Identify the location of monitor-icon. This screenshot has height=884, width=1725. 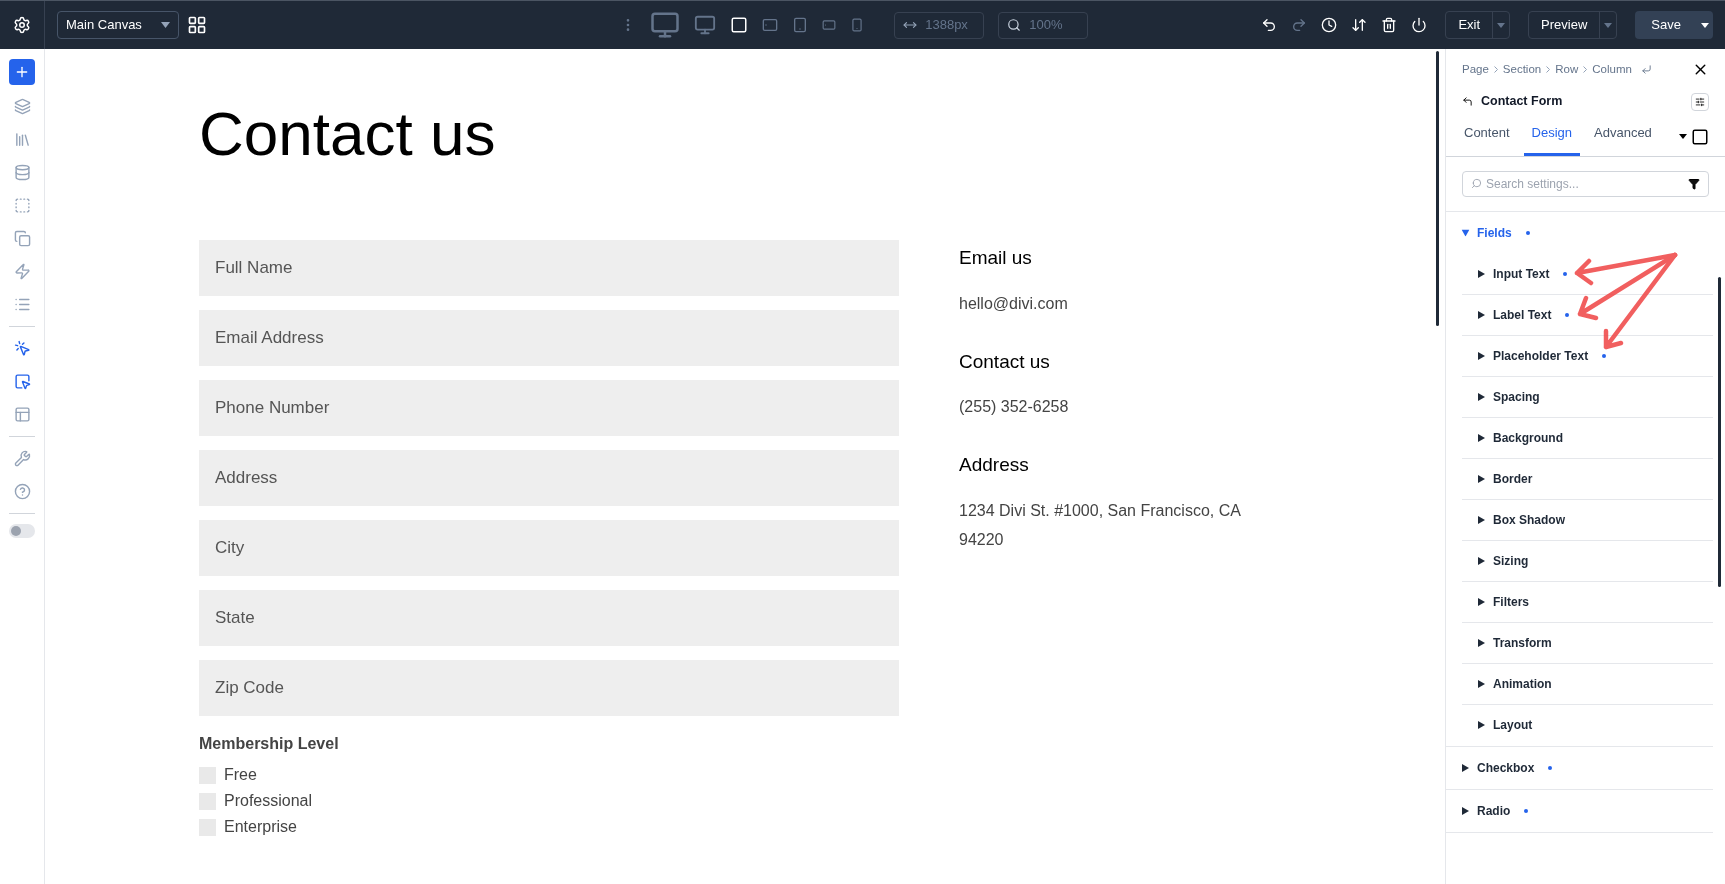
(705, 25).